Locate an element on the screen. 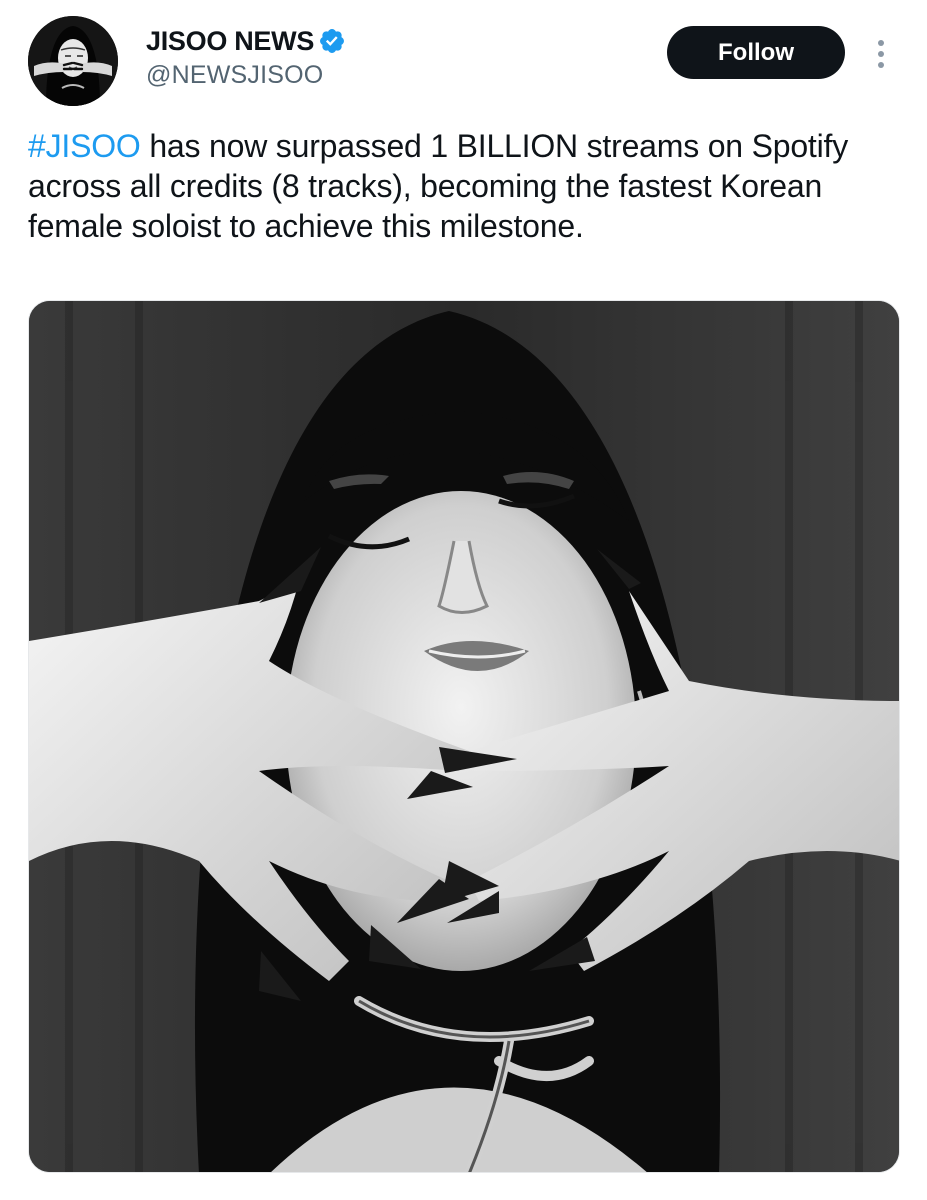 This screenshot has width=927, height=1200. hashtag-link: #JISOO is located at coordinates (84, 146).